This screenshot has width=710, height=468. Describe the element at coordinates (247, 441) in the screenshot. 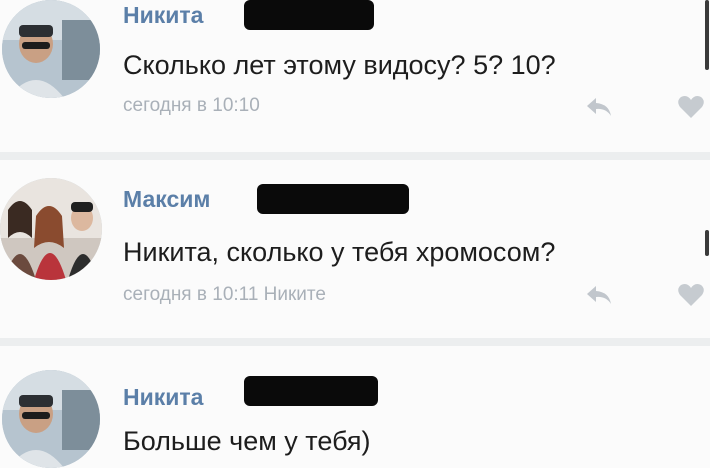

I see `comment-text: Больше чем у тебя)` at that location.